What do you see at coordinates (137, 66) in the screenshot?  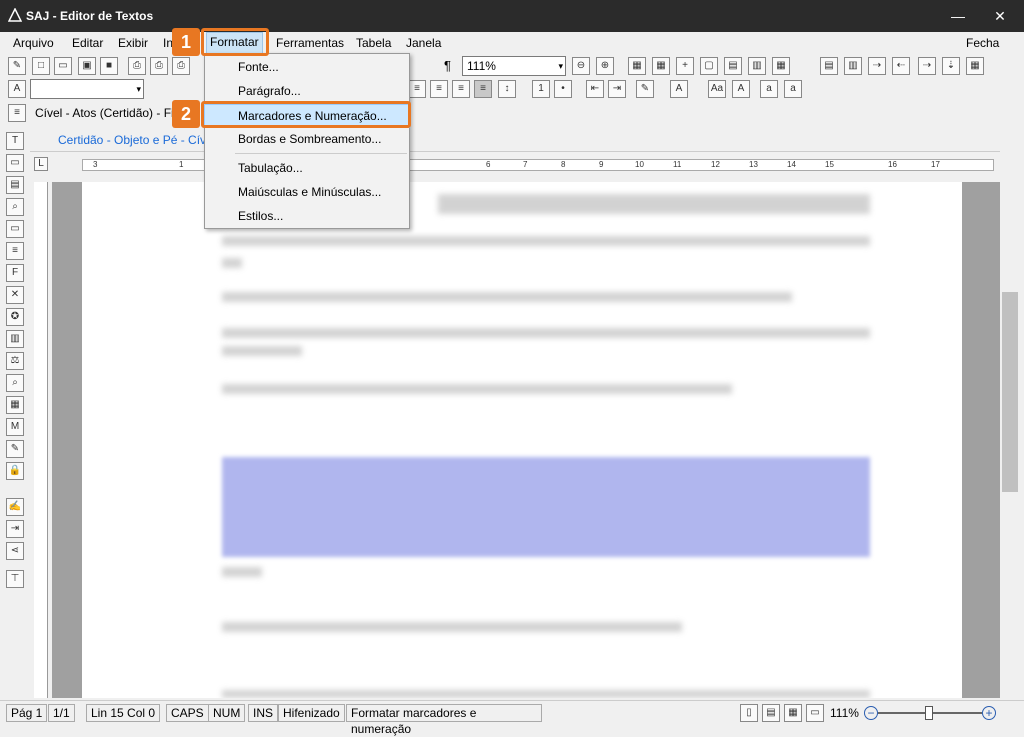 I see `print-icon: ⎙` at bounding box center [137, 66].